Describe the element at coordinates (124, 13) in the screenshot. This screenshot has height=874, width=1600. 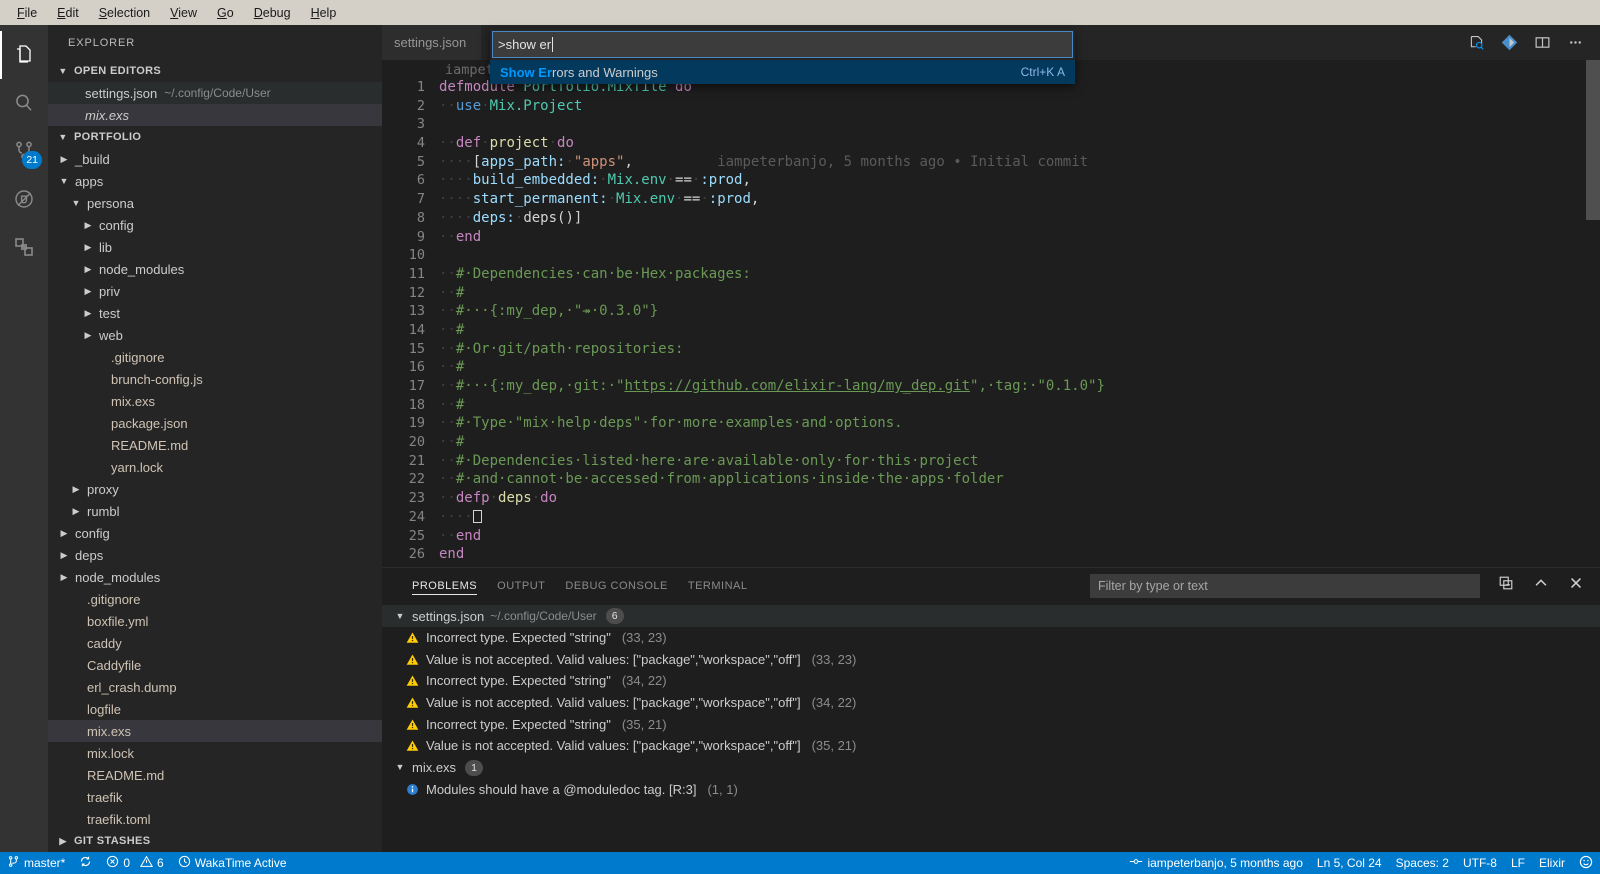
I see `menu-selection: Selection` at that location.